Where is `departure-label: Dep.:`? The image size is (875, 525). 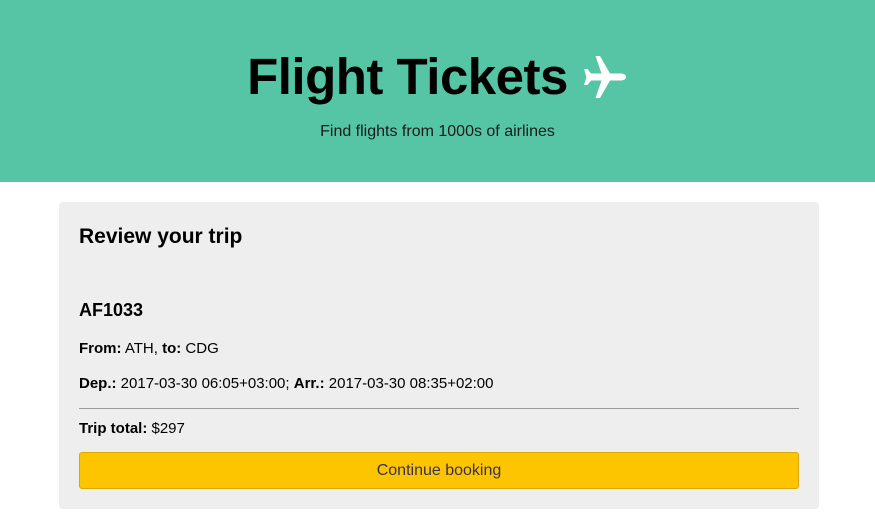 departure-label: Dep.: is located at coordinates (98, 383).